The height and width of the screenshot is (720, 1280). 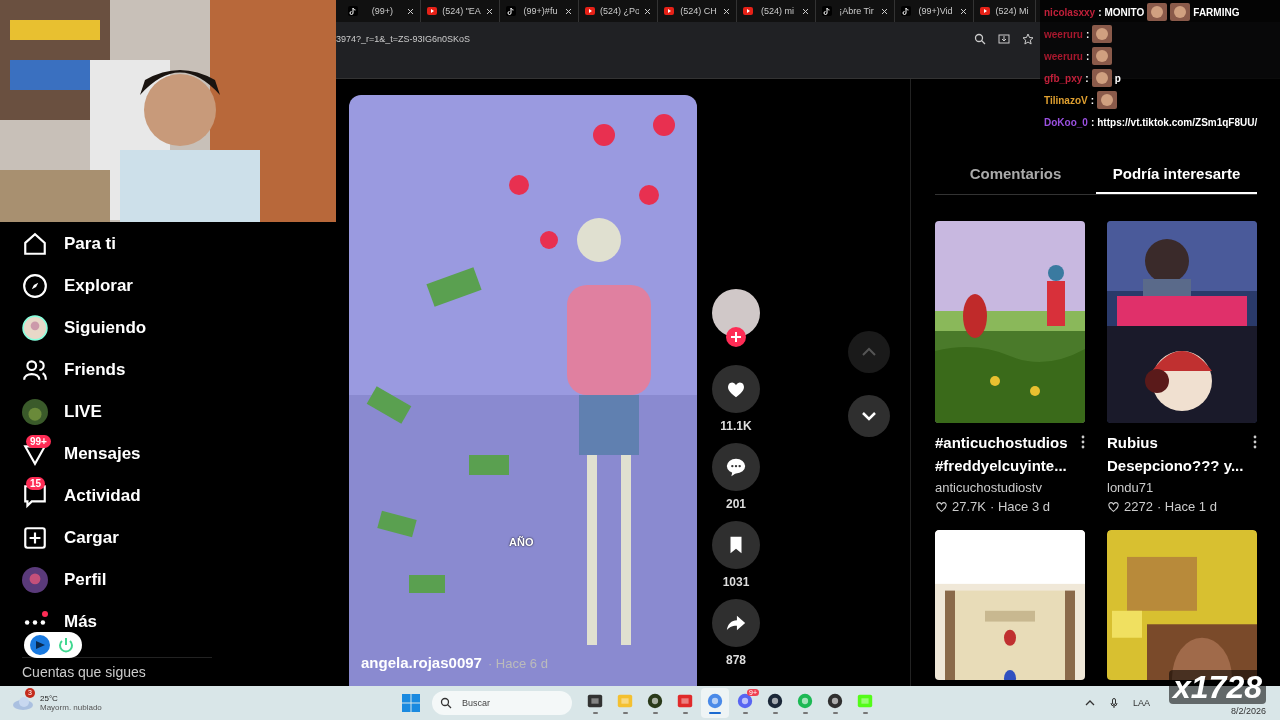 What do you see at coordinates (521, 542) in the screenshot?
I see `video-caption: AÑO` at bounding box center [521, 542].